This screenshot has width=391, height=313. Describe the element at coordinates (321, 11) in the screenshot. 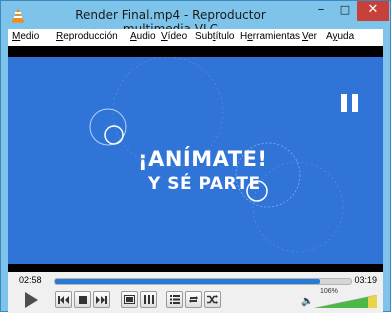

I see `minimize-button: –` at that location.